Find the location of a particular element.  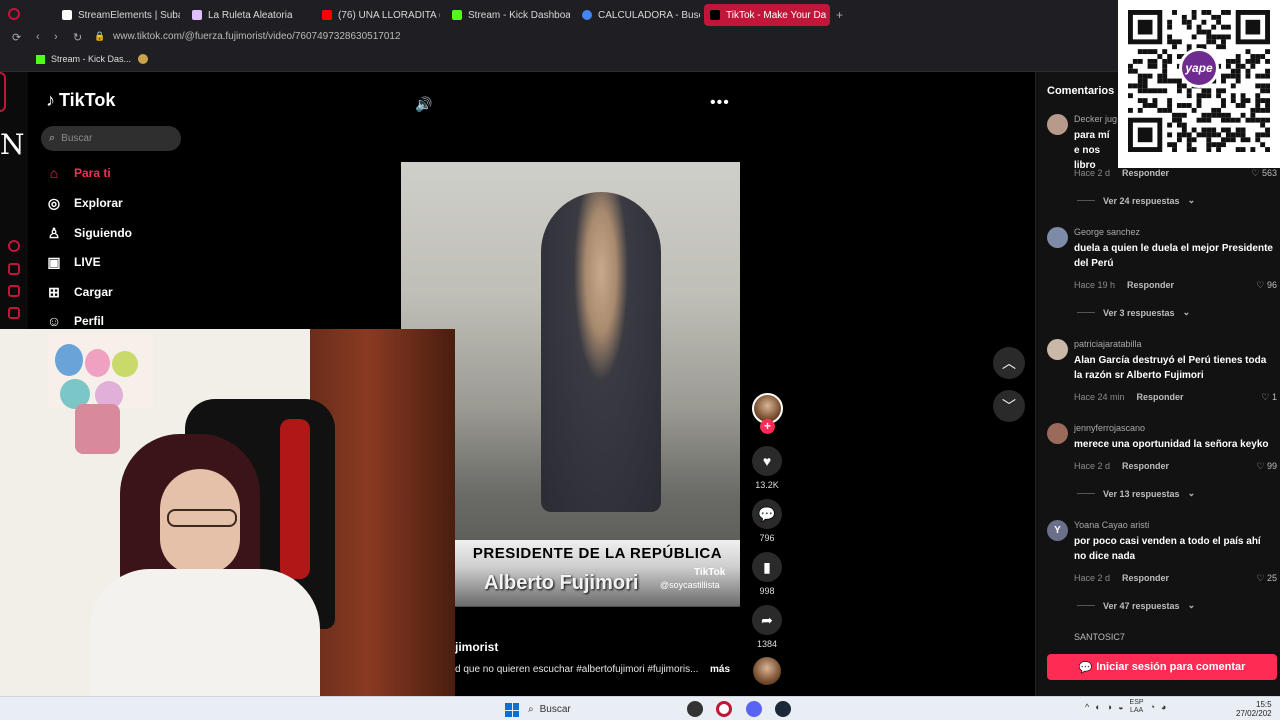

comment-likes: ♡ 25 is located at coordinates (1266, 578).